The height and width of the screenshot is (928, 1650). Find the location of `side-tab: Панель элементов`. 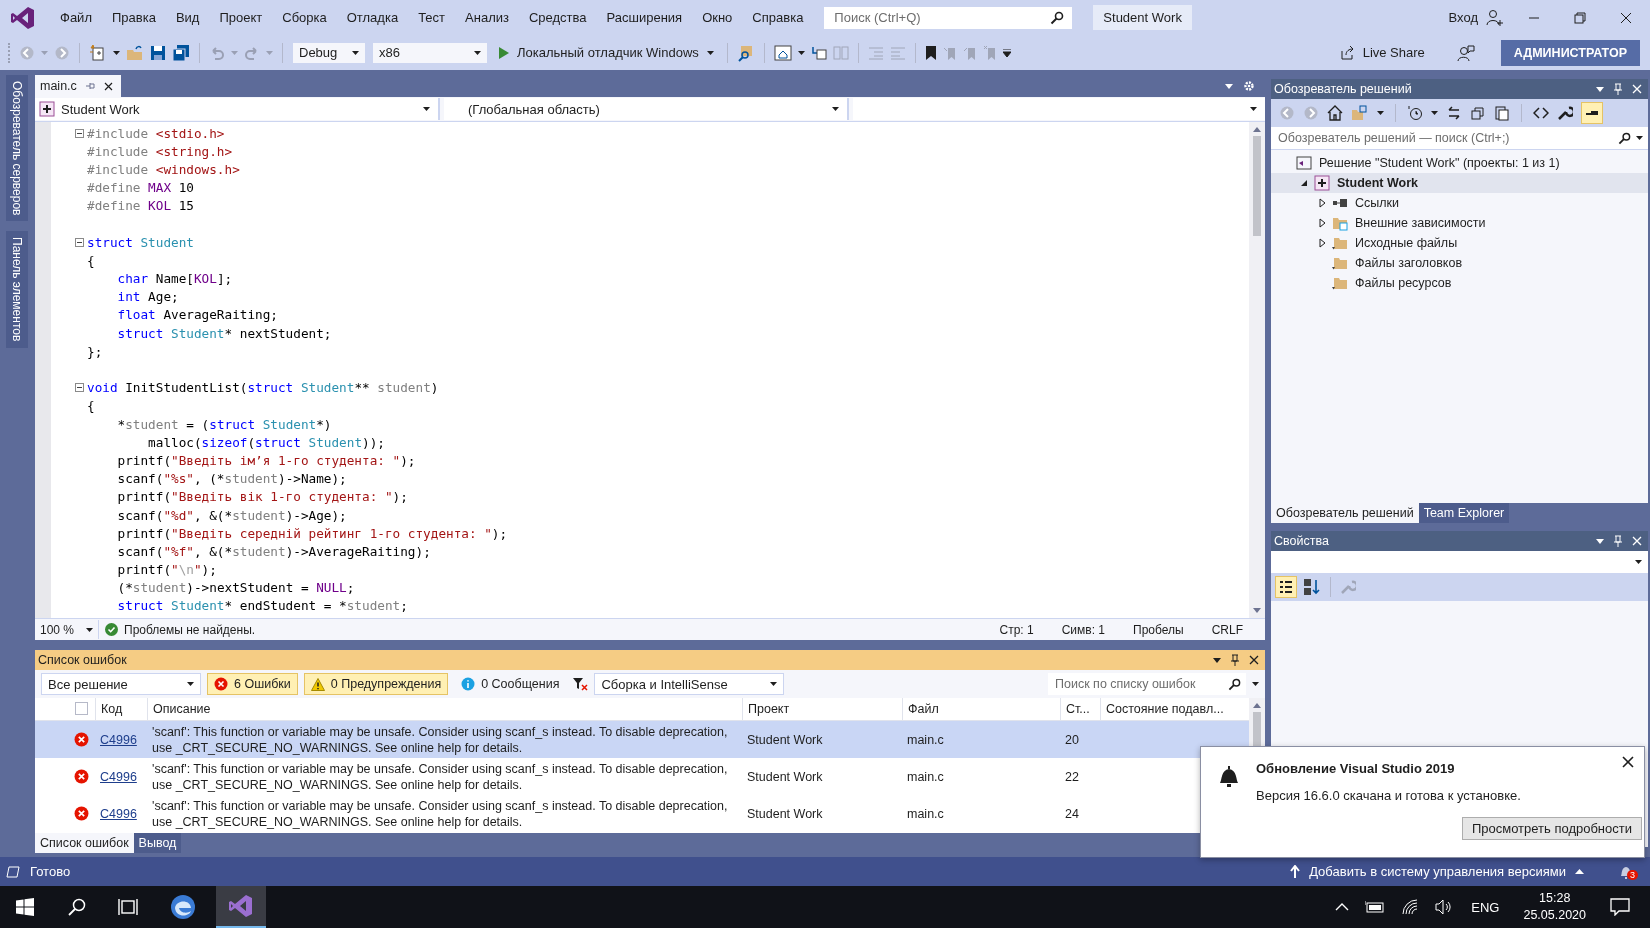

side-tab: Панель элементов is located at coordinates (16, 289).